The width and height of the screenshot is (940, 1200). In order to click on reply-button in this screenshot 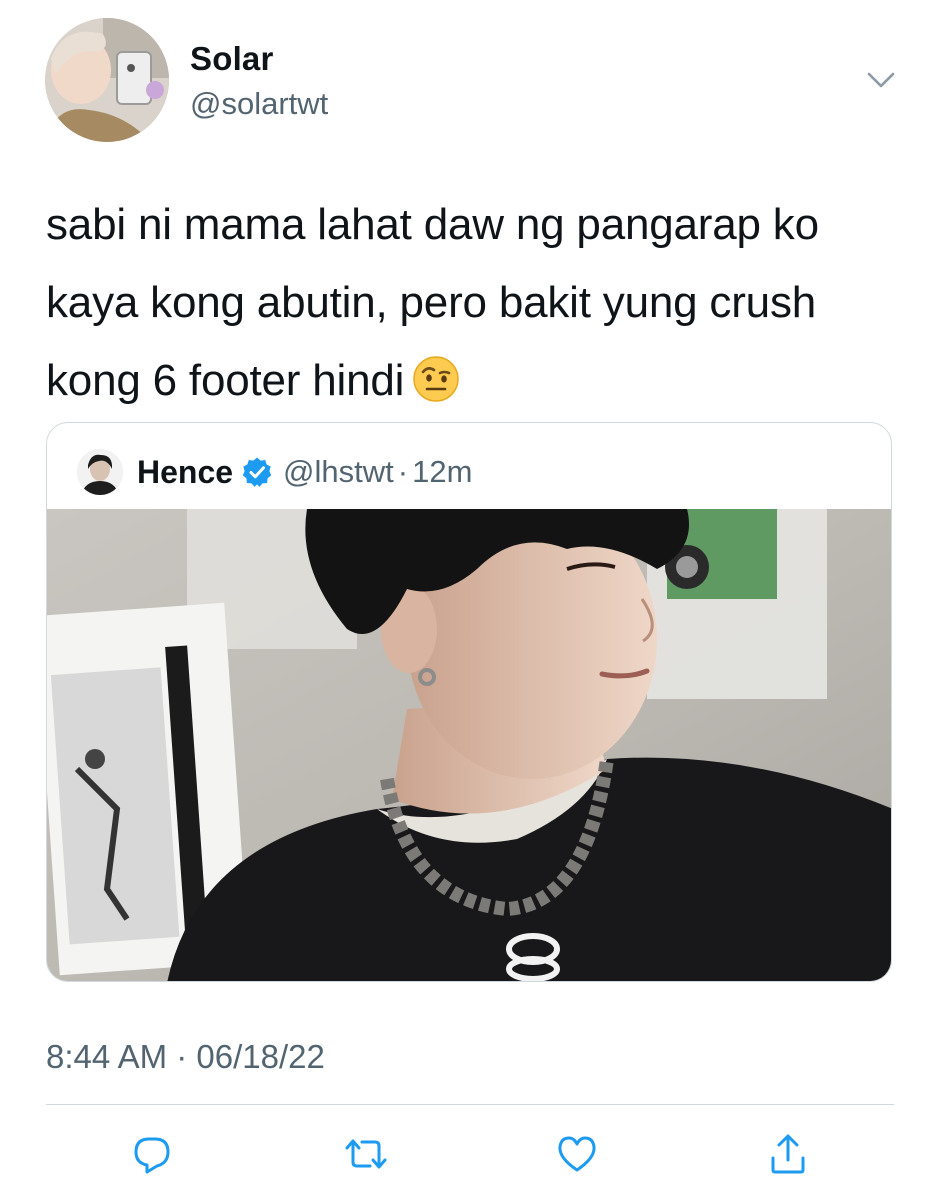, I will do `click(152, 1154)`.